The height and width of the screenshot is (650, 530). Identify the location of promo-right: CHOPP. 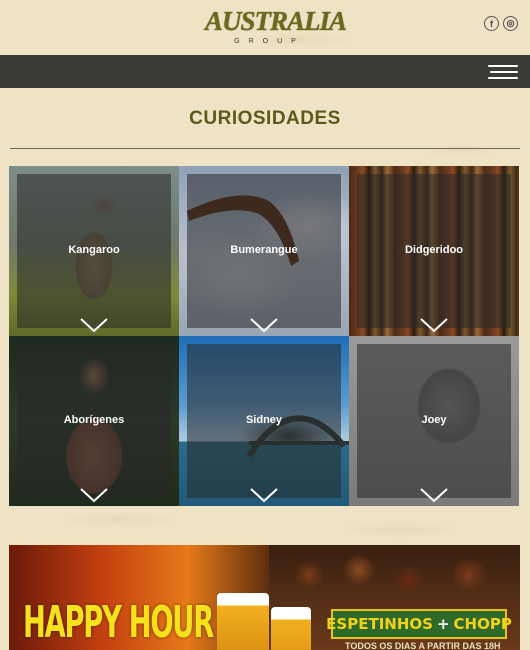
(482, 624).